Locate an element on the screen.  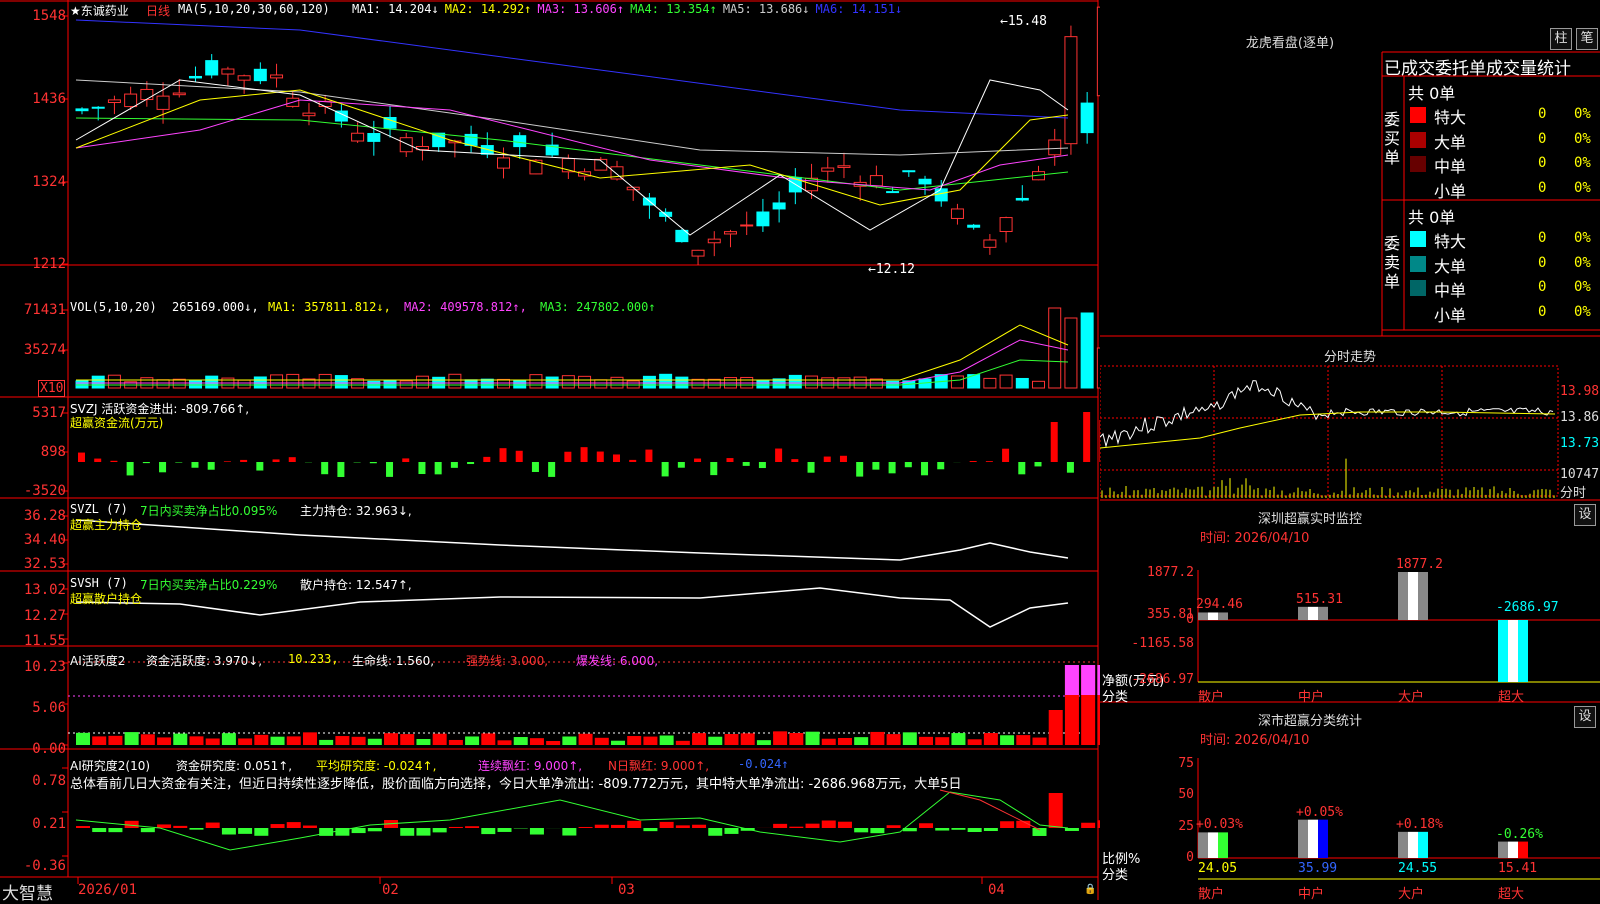
intraday-vol-label: 10747 is located at coordinates (1579, 474).